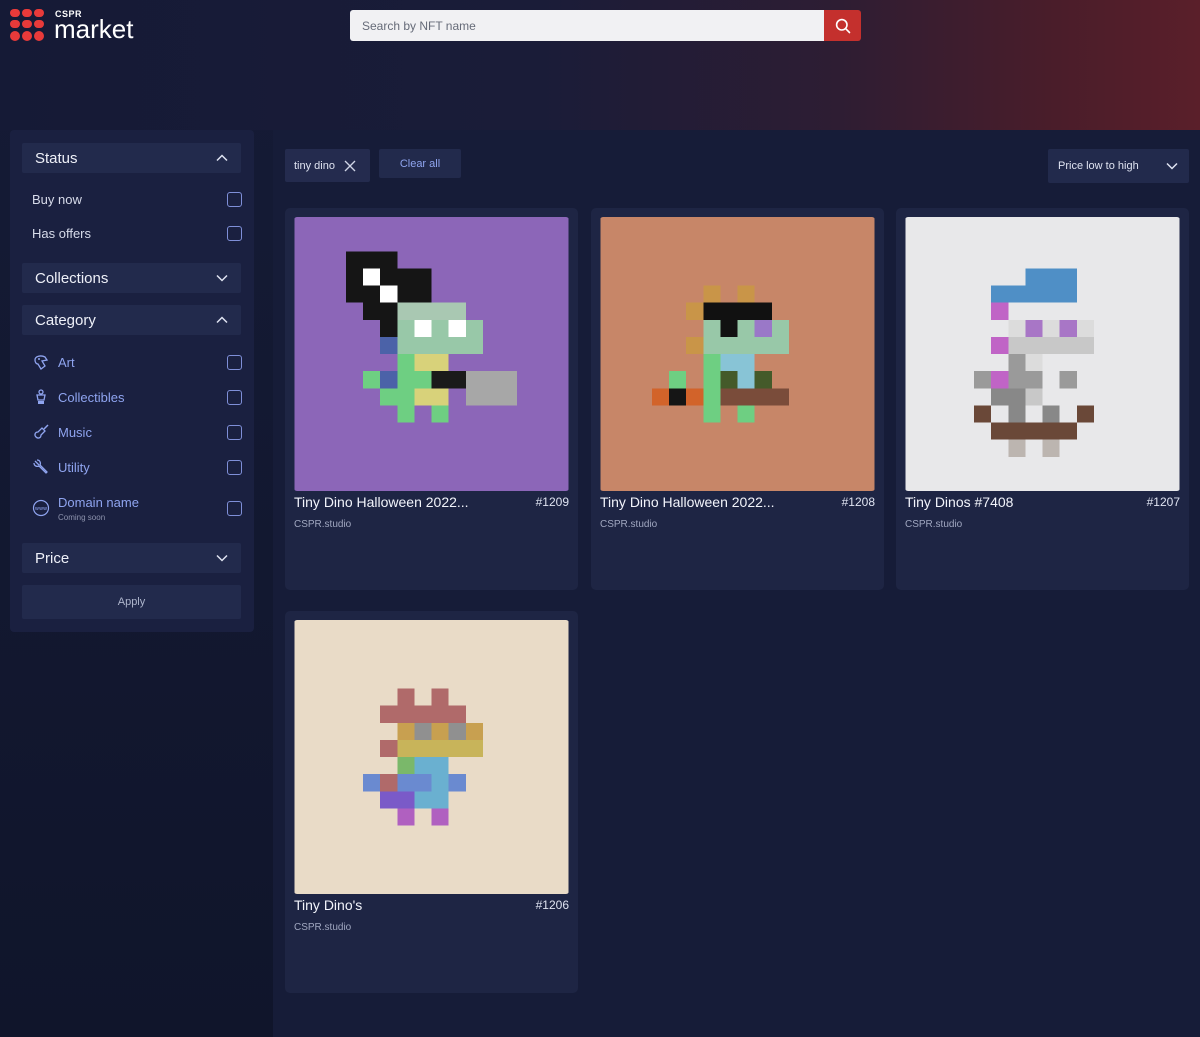 The height and width of the screenshot is (1037, 1200). What do you see at coordinates (41, 362) in the screenshot?
I see `art-palette-icon` at bounding box center [41, 362].